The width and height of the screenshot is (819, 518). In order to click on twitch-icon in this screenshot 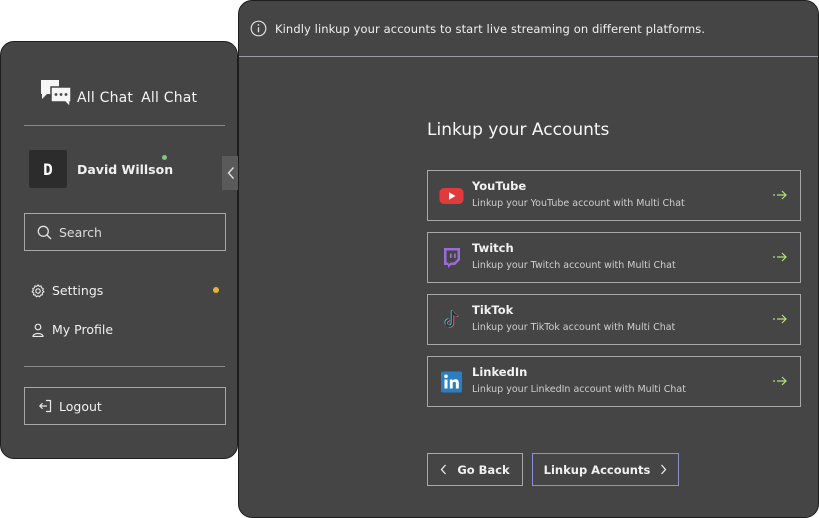, I will do `click(451, 258)`.